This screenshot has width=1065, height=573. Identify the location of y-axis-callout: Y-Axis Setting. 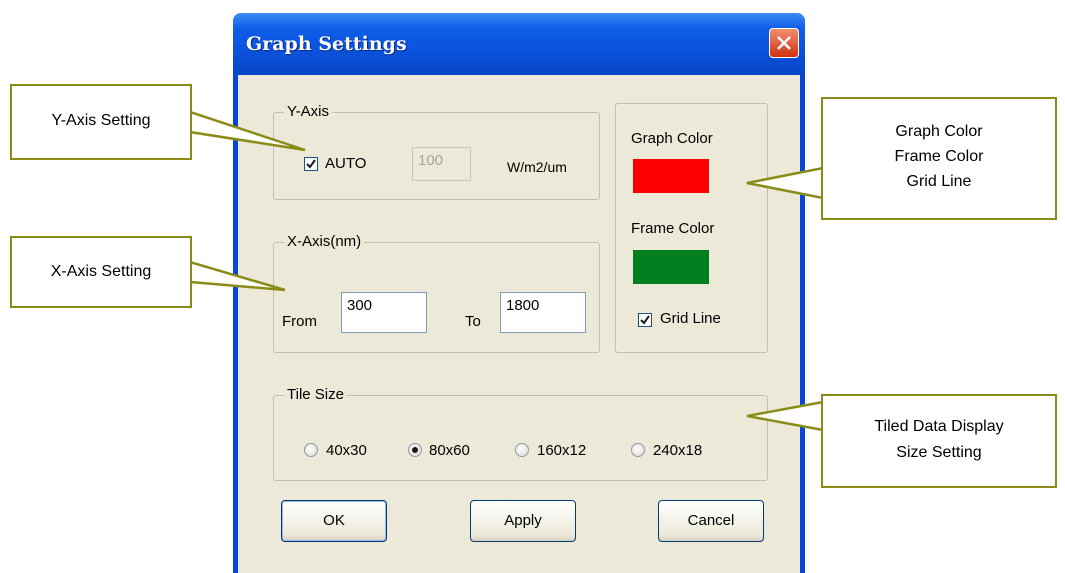
(101, 122).